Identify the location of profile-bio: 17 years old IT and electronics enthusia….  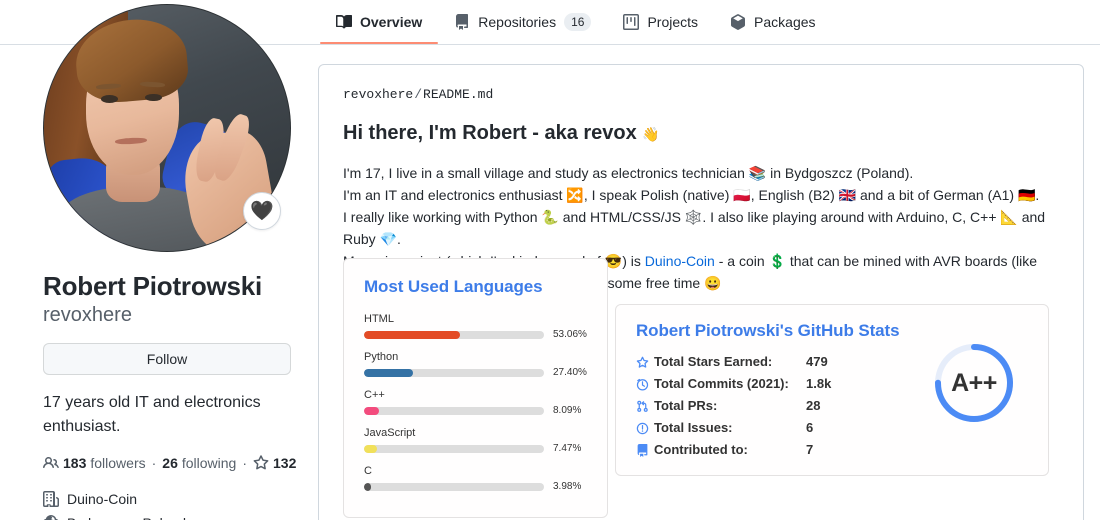
(152, 414).